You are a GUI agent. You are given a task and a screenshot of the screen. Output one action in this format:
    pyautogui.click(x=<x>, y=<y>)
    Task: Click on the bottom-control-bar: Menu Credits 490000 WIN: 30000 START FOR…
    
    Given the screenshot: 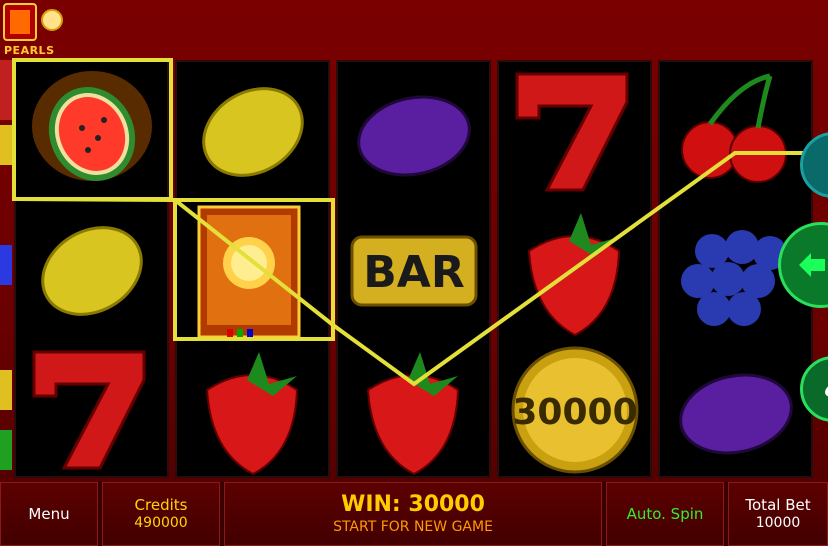 What is the action you would take?
    pyautogui.click(x=414, y=514)
    